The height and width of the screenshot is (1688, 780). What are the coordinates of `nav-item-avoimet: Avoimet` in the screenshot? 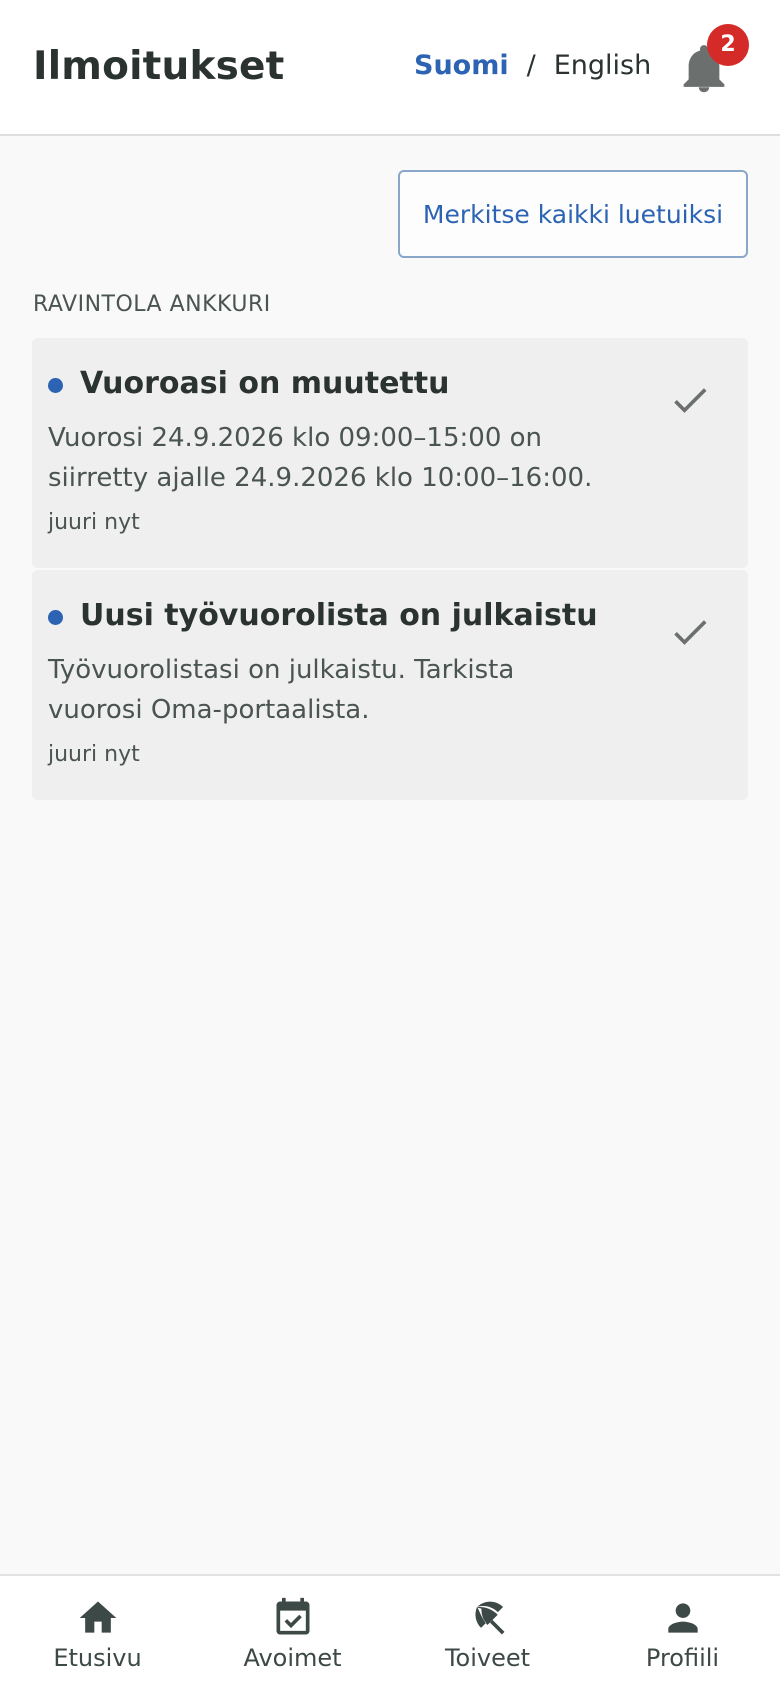 It's located at (292, 1632).